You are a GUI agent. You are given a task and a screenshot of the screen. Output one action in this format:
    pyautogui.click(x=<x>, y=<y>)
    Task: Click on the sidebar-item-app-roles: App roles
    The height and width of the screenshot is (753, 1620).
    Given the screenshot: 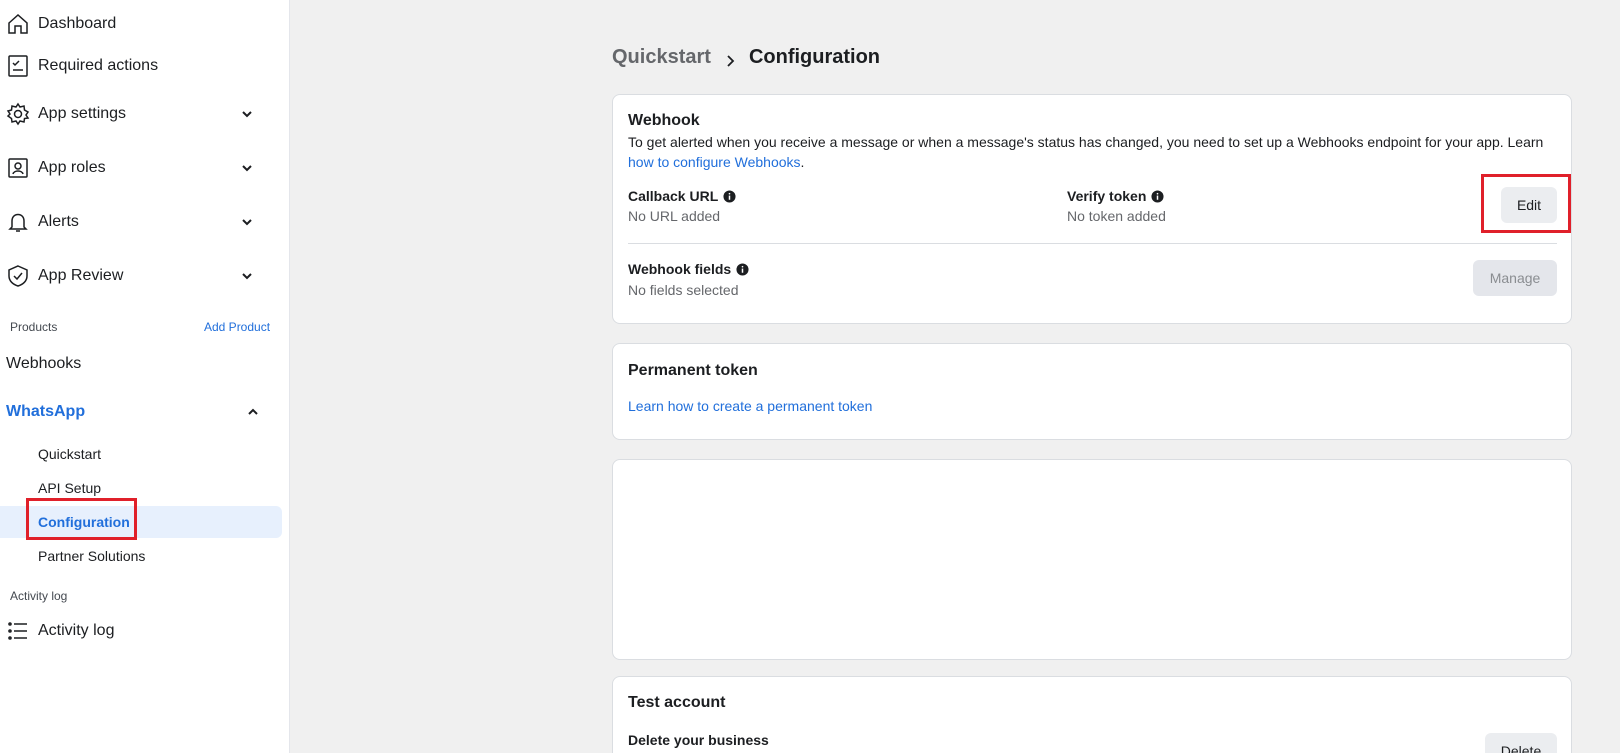 What is the action you would take?
    pyautogui.click(x=141, y=168)
    